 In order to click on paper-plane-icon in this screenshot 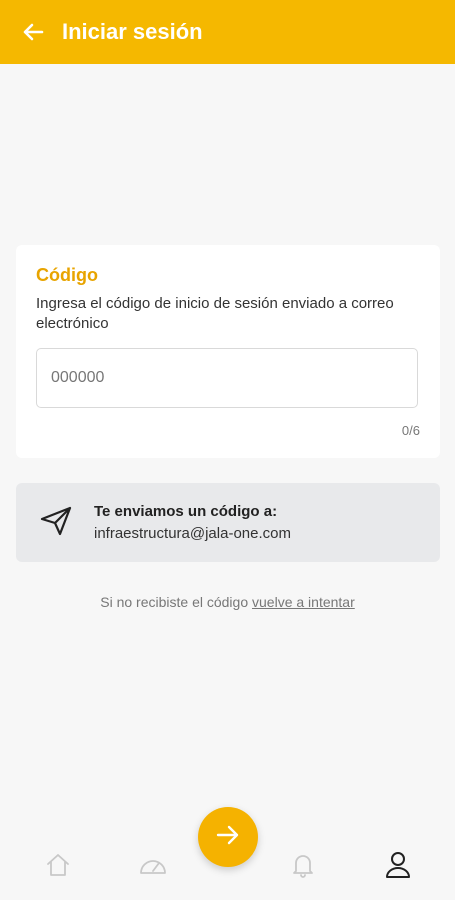, I will do `click(56, 521)`.